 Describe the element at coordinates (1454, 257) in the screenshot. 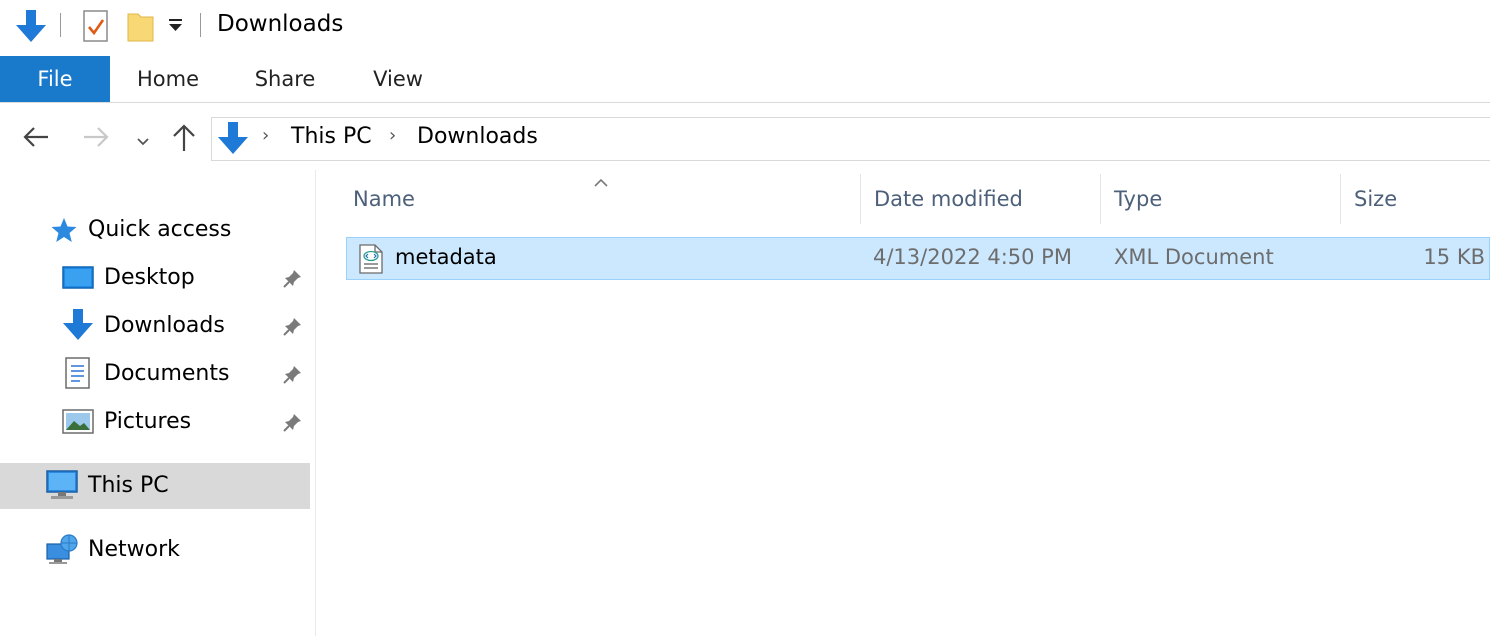

I see `file-size: 15 KB` at that location.